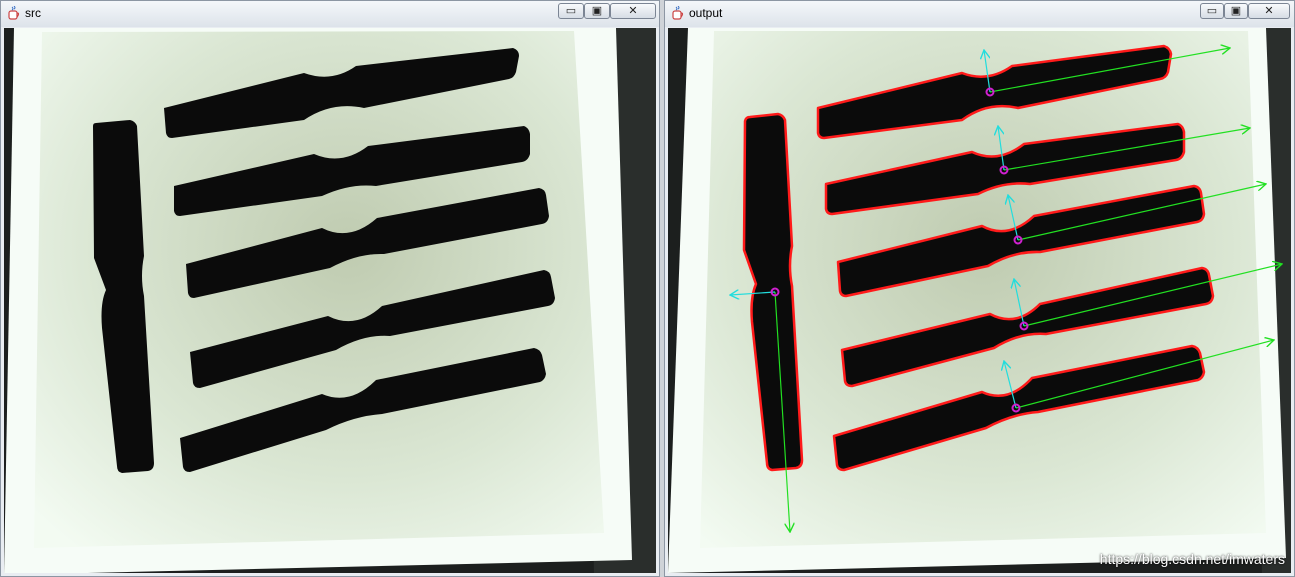 Image resolution: width=1295 pixels, height=577 pixels. What do you see at coordinates (706, 13) in the screenshot?
I see `window-title: output` at bounding box center [706, 13].